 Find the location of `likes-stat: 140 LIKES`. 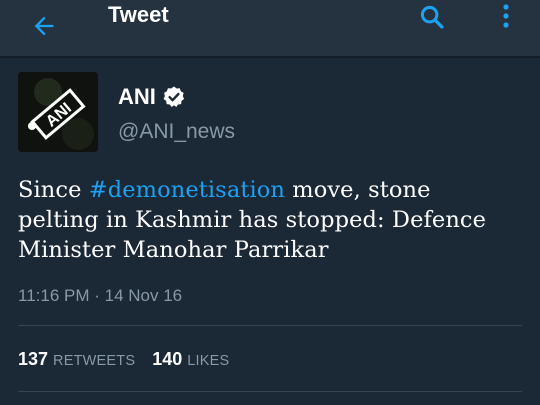

likes-stat: 140 LIKES is located at coordinates (190, 360).